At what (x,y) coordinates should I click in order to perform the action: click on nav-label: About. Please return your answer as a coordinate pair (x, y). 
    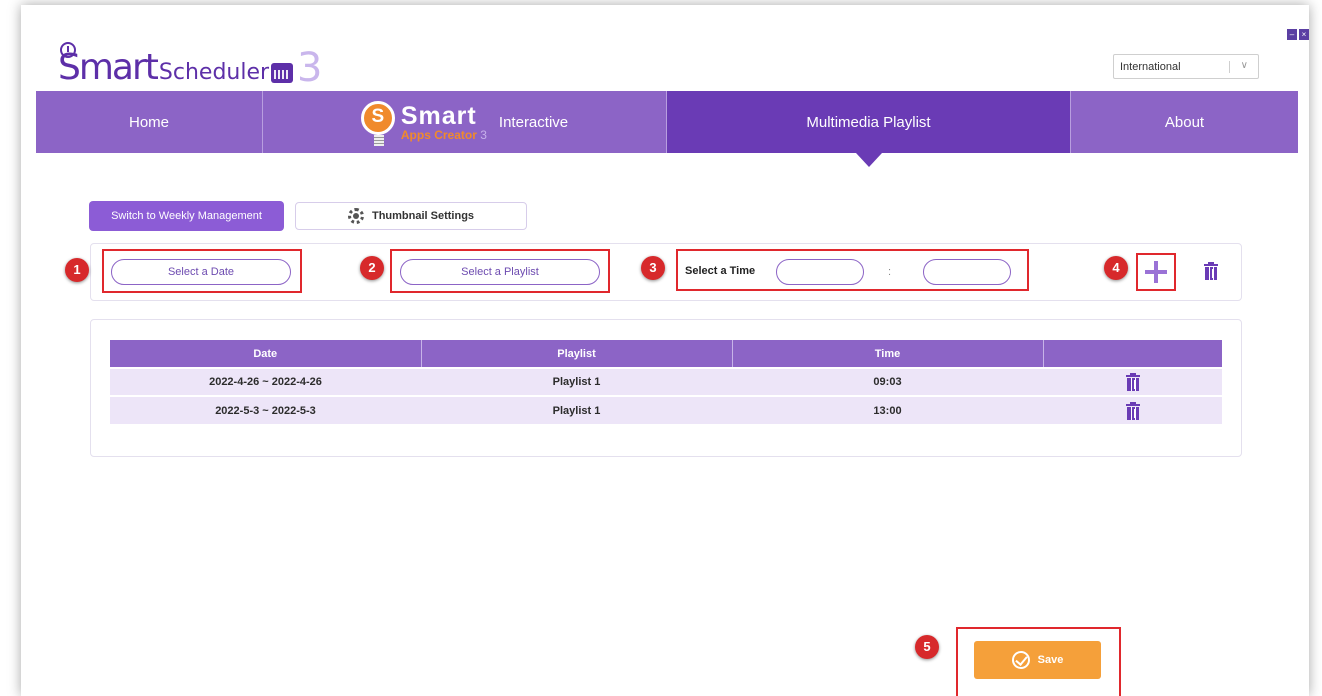
    Looking at the image, I should click on (1184, 122).